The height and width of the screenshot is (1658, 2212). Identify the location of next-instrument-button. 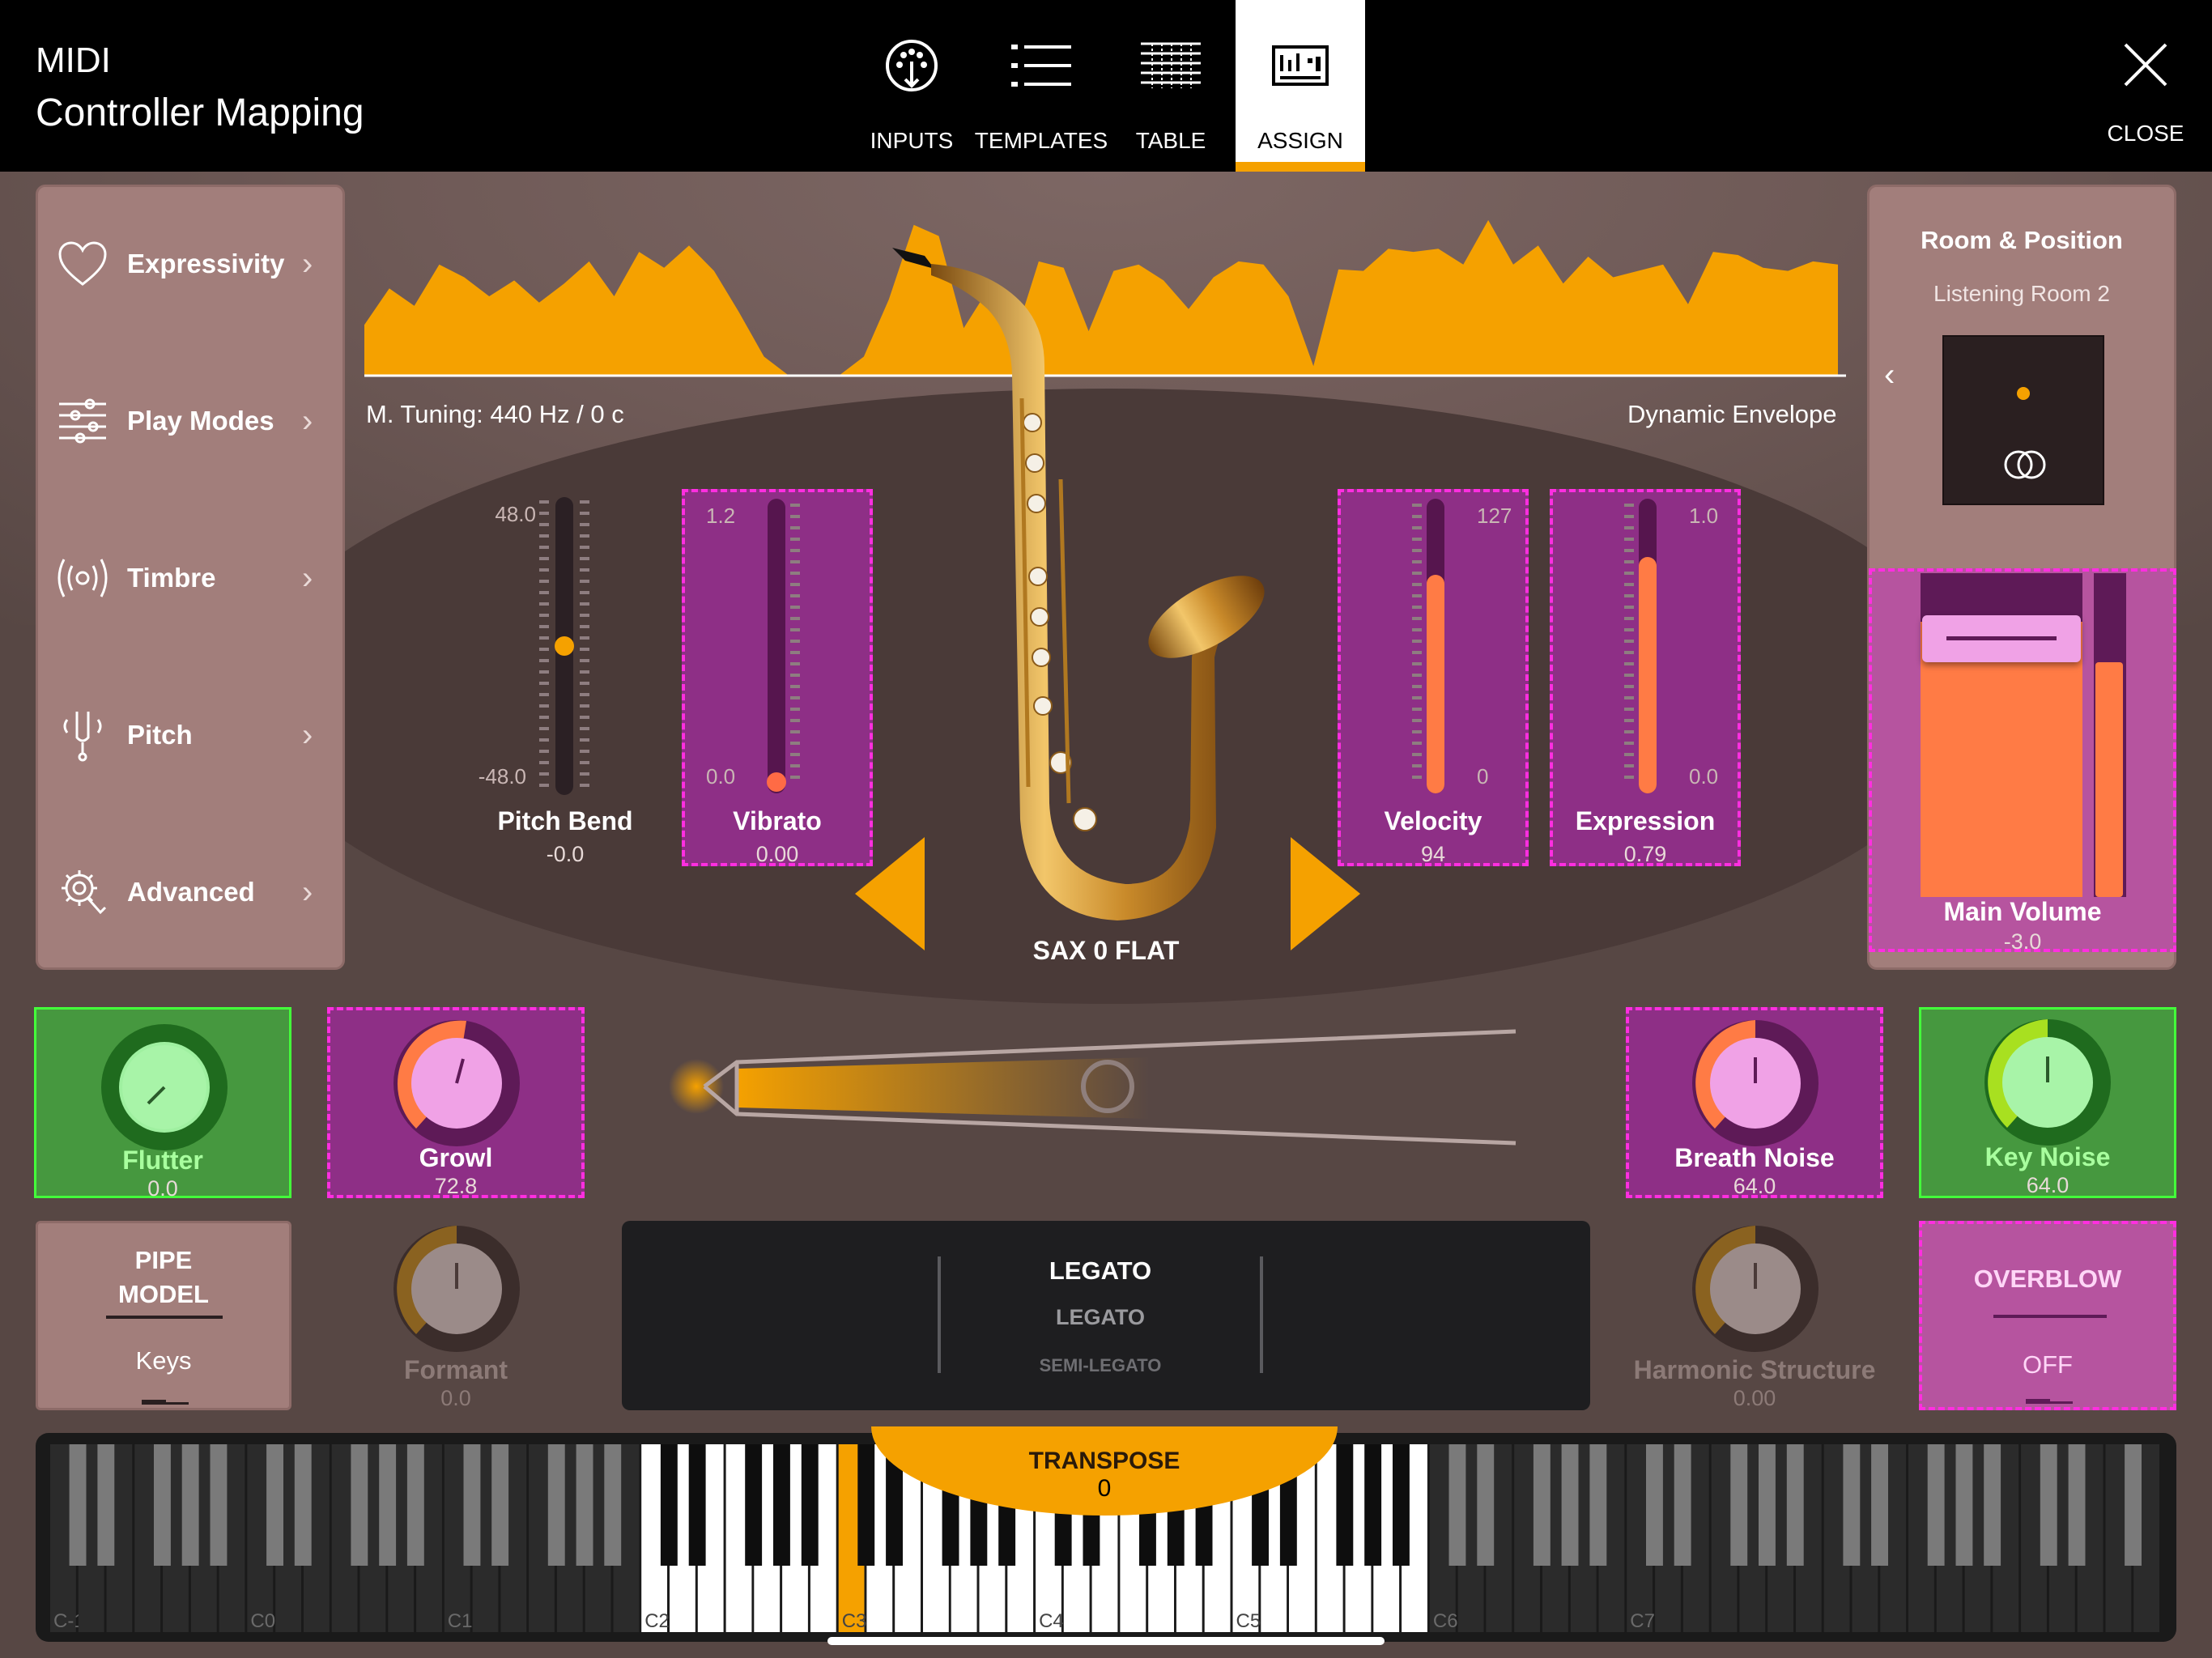
(1326, 895).